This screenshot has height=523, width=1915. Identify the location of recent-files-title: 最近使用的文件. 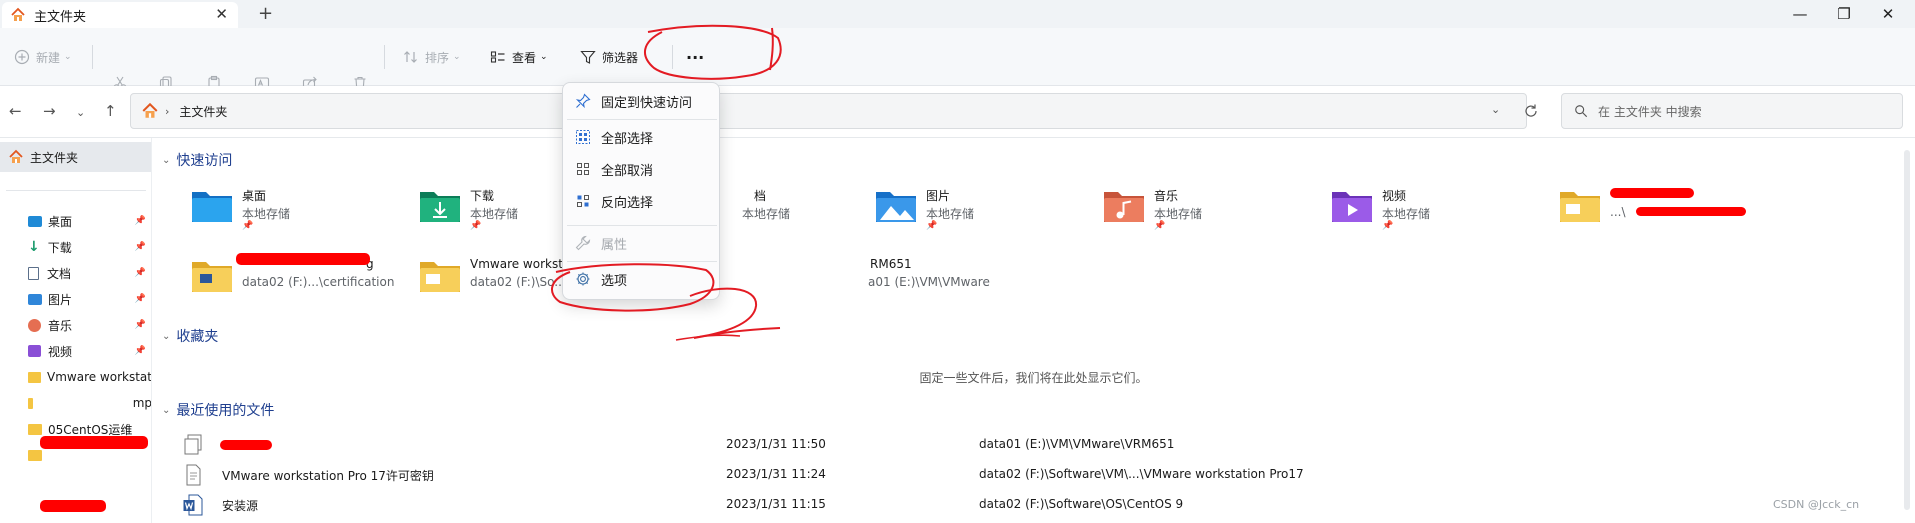
(225, 411).